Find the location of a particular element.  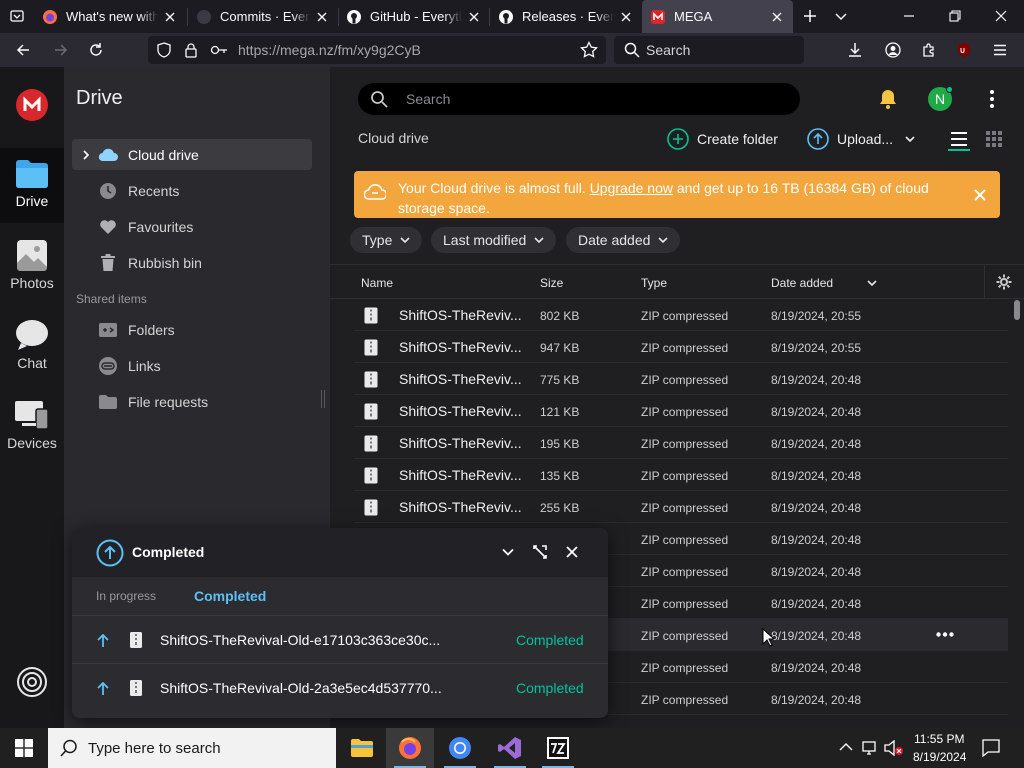

tab-title: Commits · Everything is located at coordinates (265, 16).